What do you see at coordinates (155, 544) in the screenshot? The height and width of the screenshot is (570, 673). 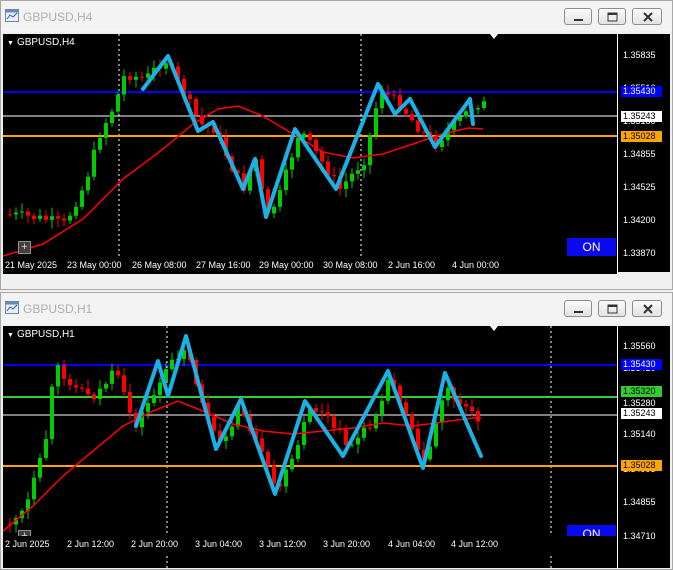 I see `time-label: 2 Jun 20:00` at bounding box center [155, 544].